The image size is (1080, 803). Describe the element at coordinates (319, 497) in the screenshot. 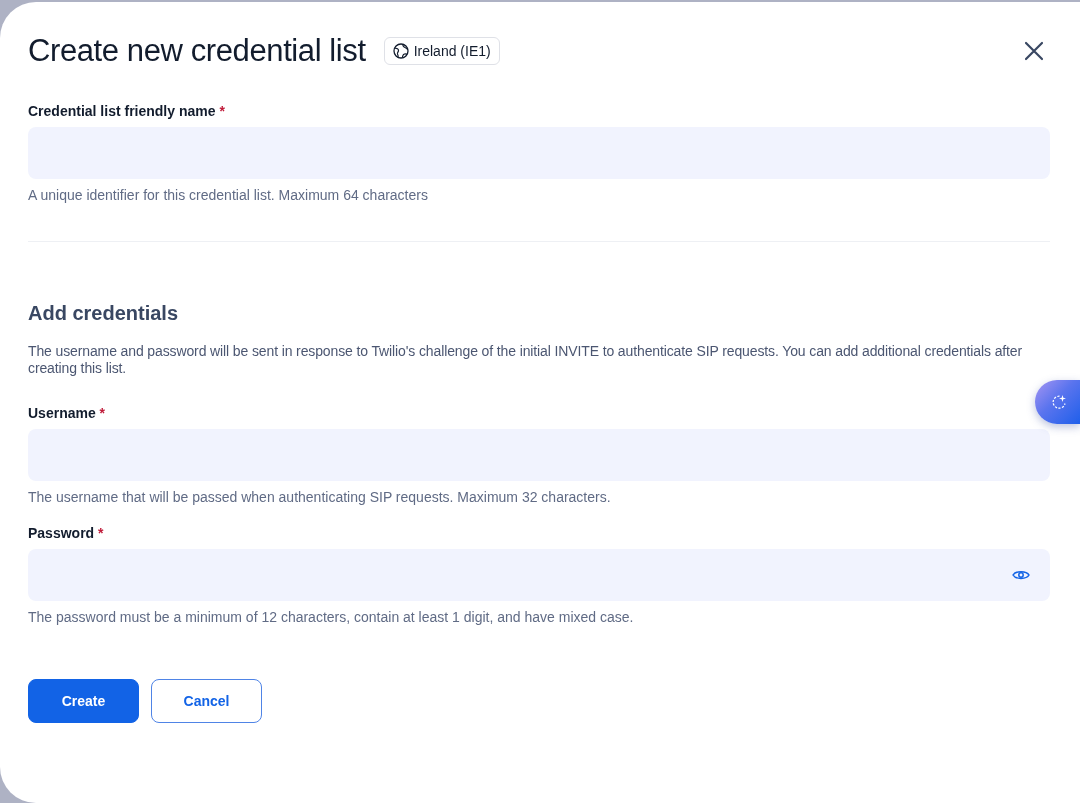

I see `help-text: The username that will be passed when authenticating SIP requests. Maximum 32 characters.` at that location.